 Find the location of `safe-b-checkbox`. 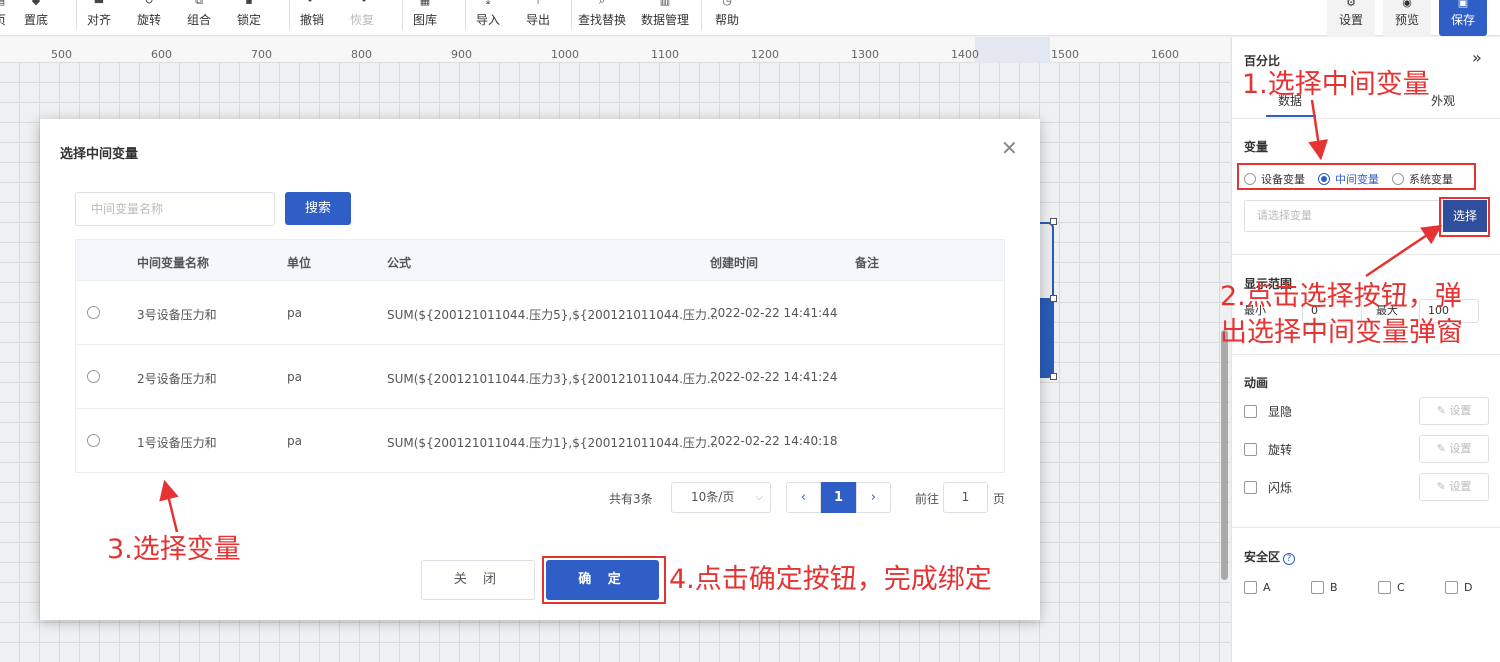

safe-b-checkbox is located at coordinates (1317, 587).